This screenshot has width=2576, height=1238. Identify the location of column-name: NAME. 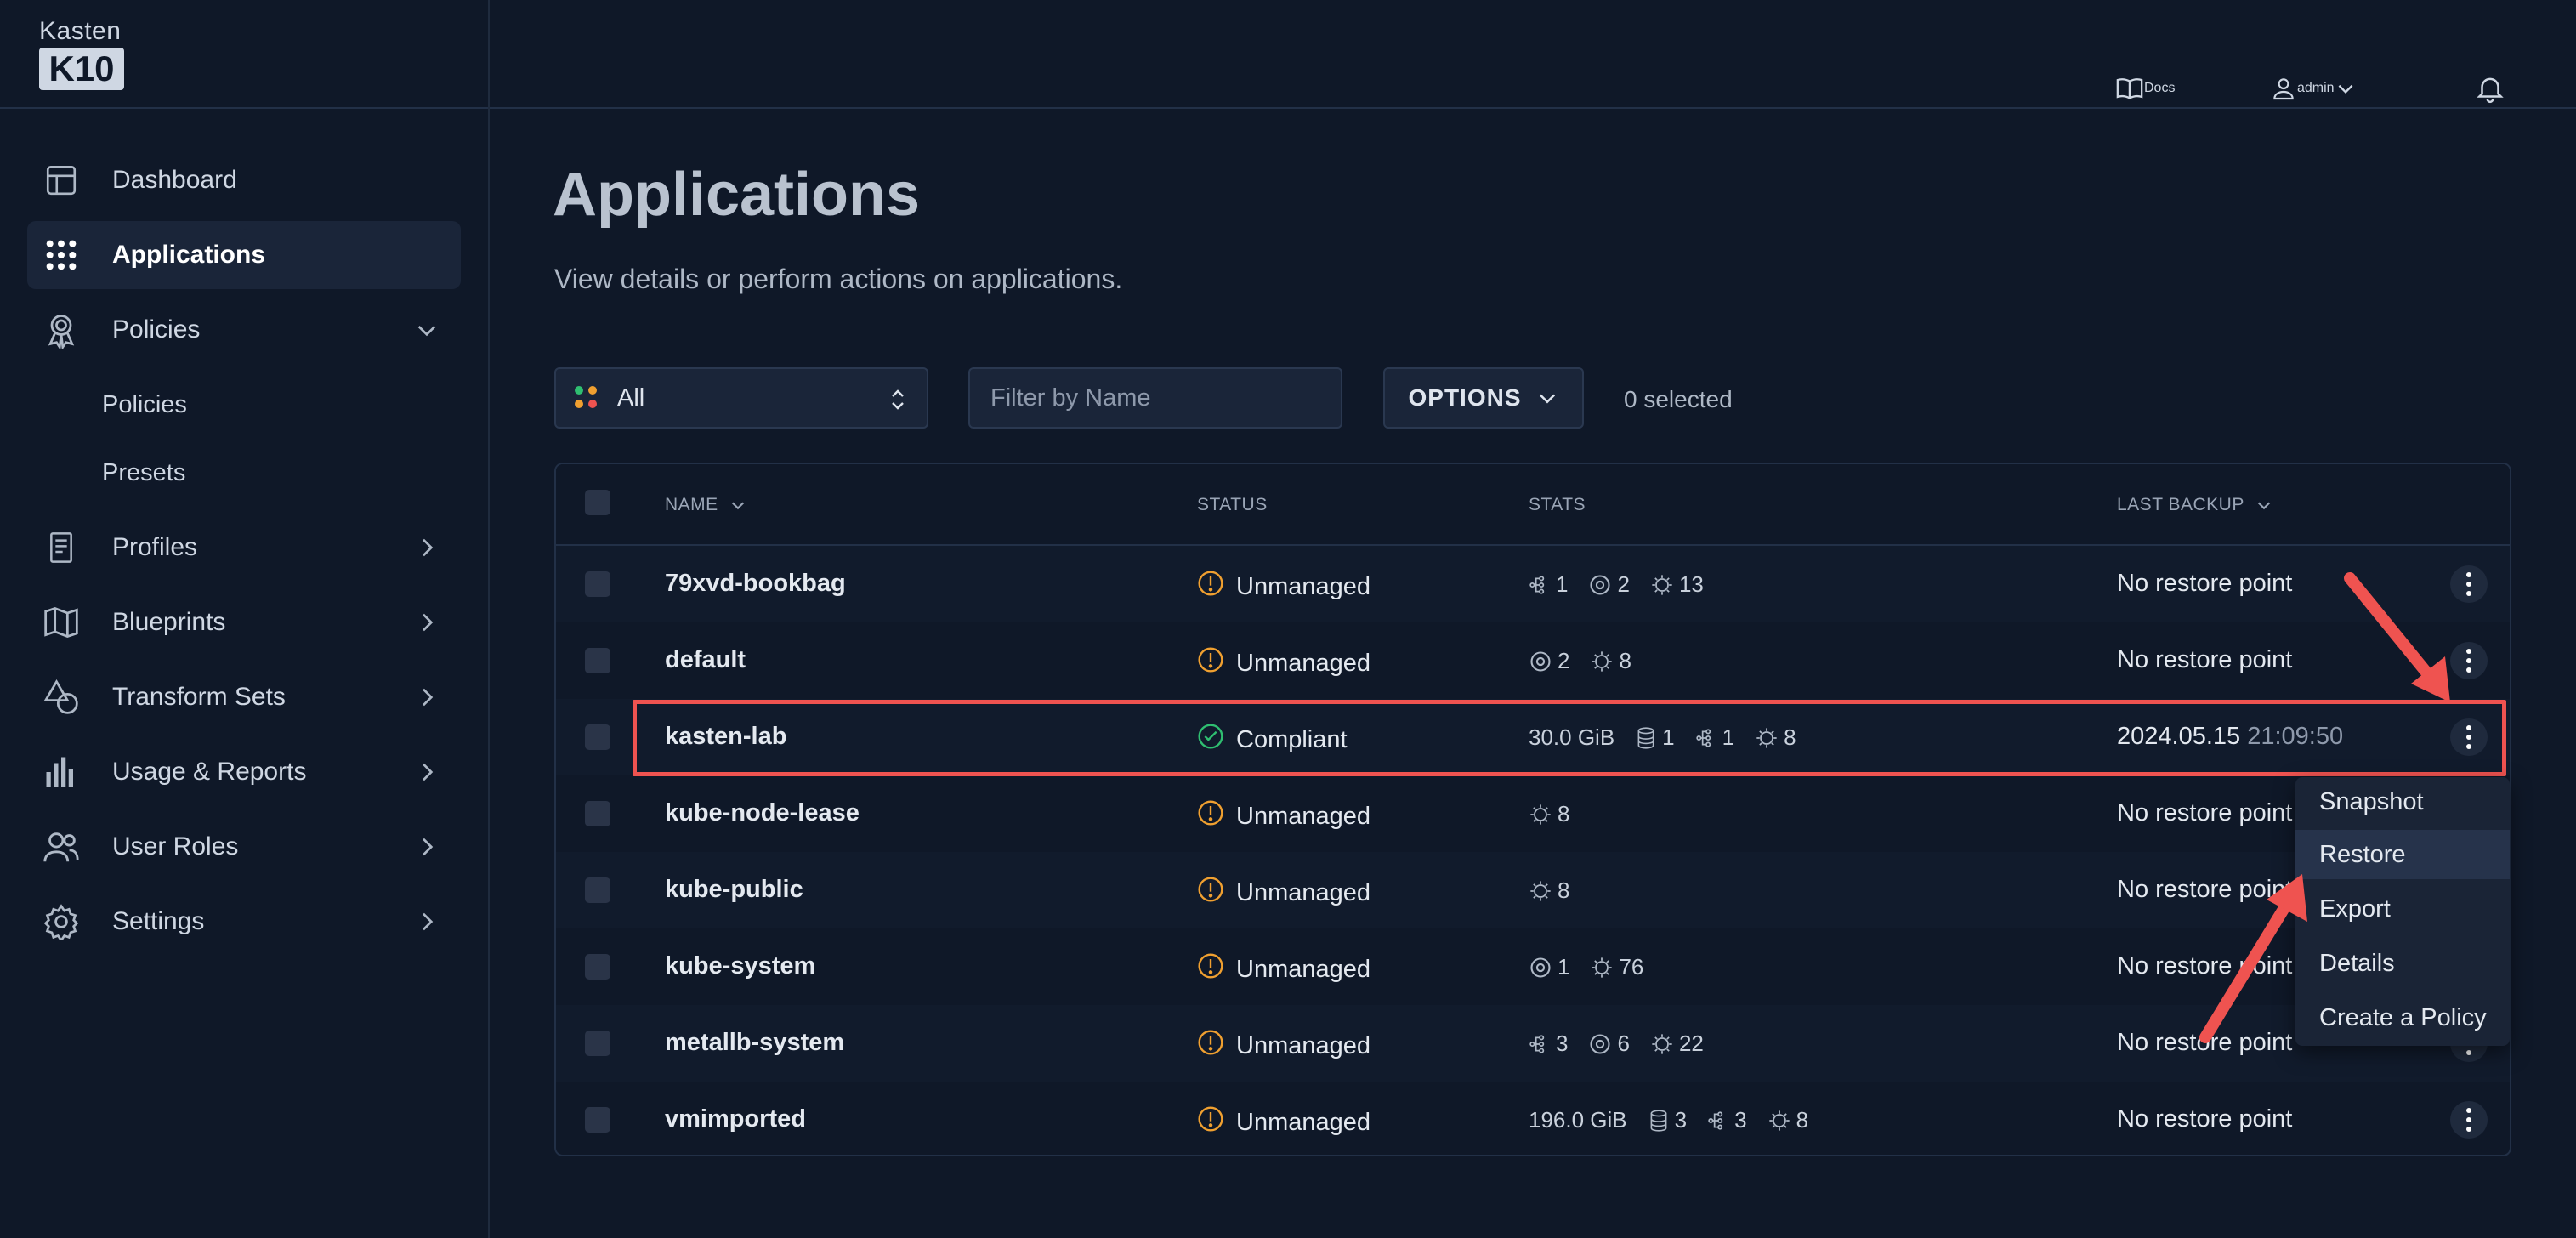
(706, 505).